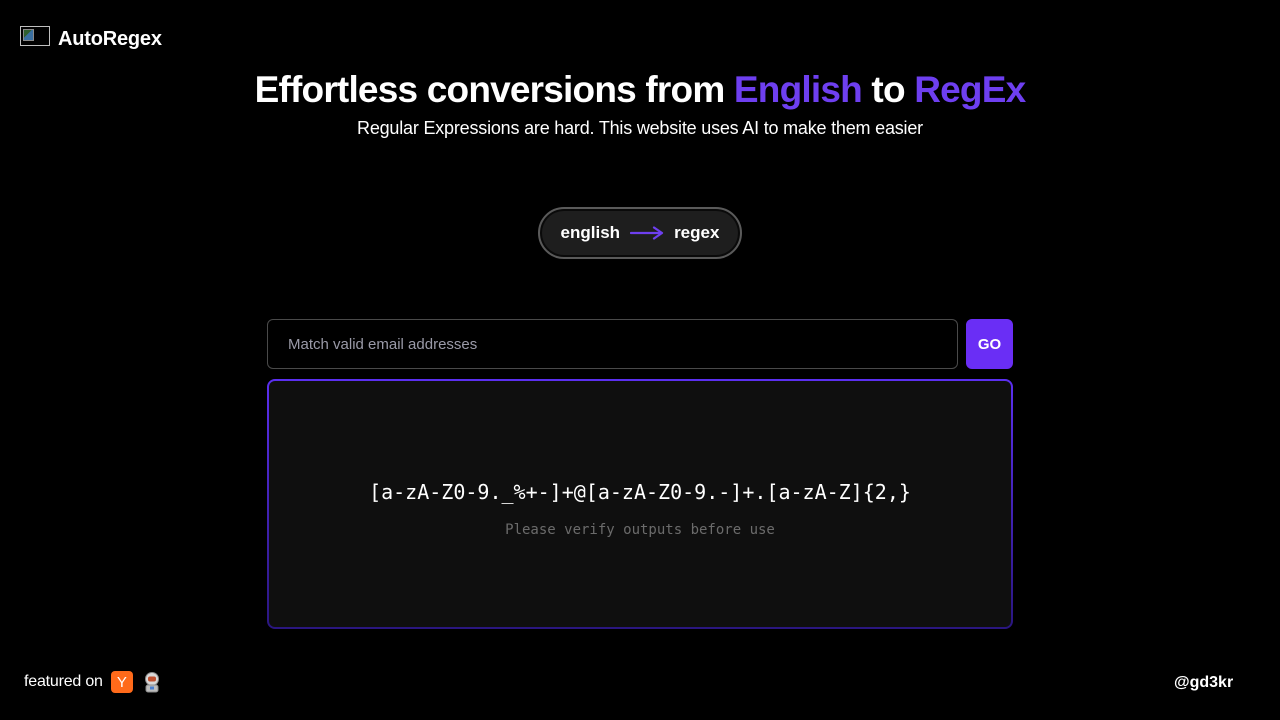  I want to click on author-handle-link: @gd3kr, so click(1203, 683).